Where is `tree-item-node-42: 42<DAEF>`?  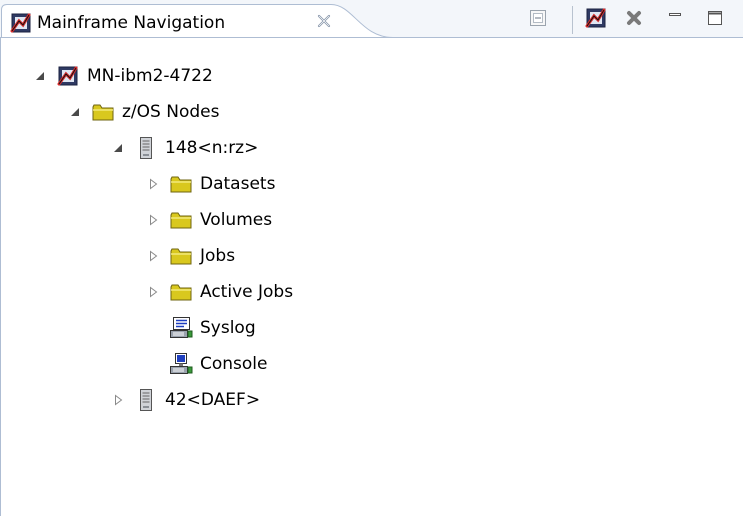
tree-item-node-42: 42<DAEF> is located at coordinates (184, 400).